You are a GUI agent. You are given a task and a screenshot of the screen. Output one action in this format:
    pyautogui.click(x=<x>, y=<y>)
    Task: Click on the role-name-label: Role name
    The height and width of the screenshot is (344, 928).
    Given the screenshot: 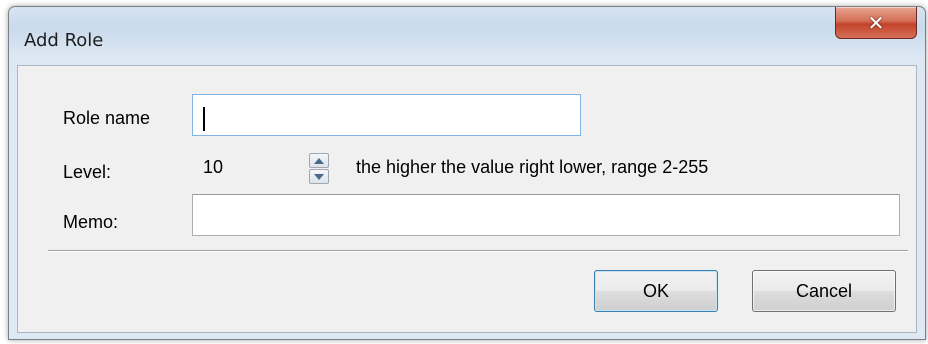 What is the action you would take?
    pyautogui.click(x=107, y=118)
    